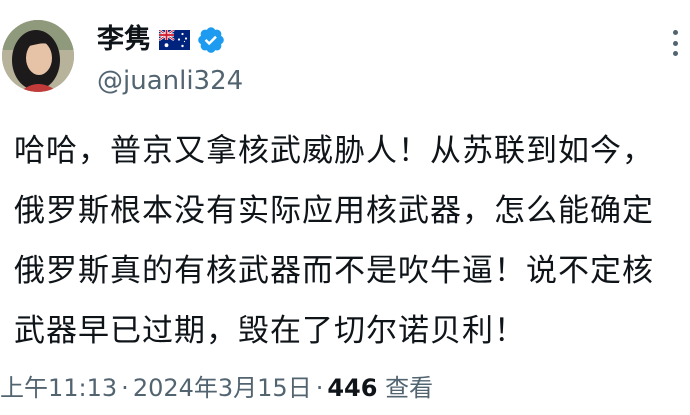 The height and width of the screenshot is (415, 690). What do you see at coordinates (222, 388) in the screenshot?
I see `tweet-date: 2024年3月15日` at bounding box center [222, 388].